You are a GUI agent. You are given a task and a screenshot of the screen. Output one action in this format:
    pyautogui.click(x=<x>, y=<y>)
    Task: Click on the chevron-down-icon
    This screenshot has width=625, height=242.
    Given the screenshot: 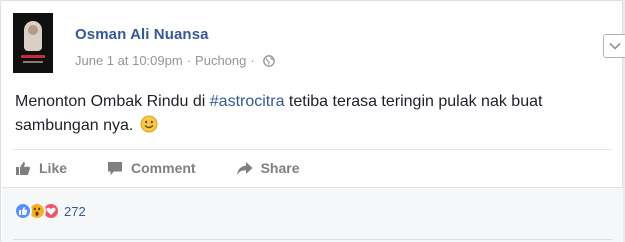 What is the action you would take?
    pyautogui.click(x=615, y=46)
    